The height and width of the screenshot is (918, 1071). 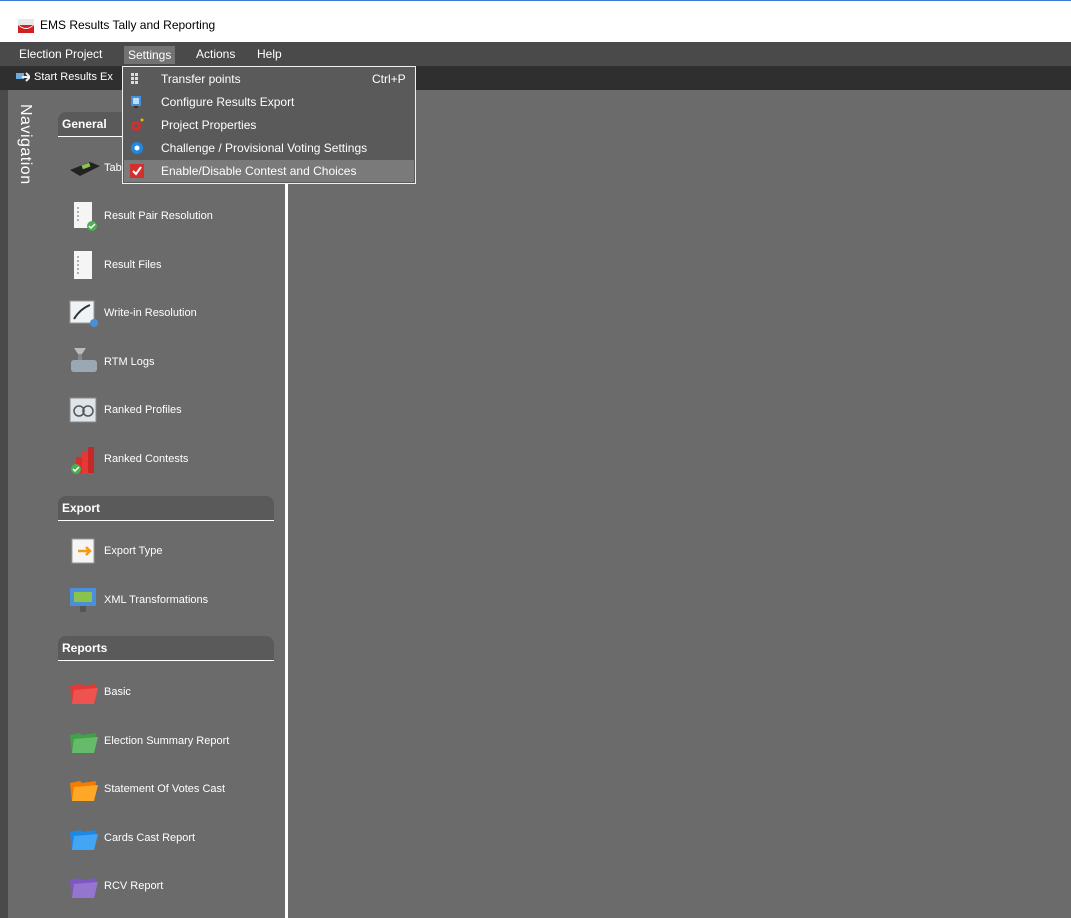 I want to click on result-files-icon, so click(x=83, y=265).